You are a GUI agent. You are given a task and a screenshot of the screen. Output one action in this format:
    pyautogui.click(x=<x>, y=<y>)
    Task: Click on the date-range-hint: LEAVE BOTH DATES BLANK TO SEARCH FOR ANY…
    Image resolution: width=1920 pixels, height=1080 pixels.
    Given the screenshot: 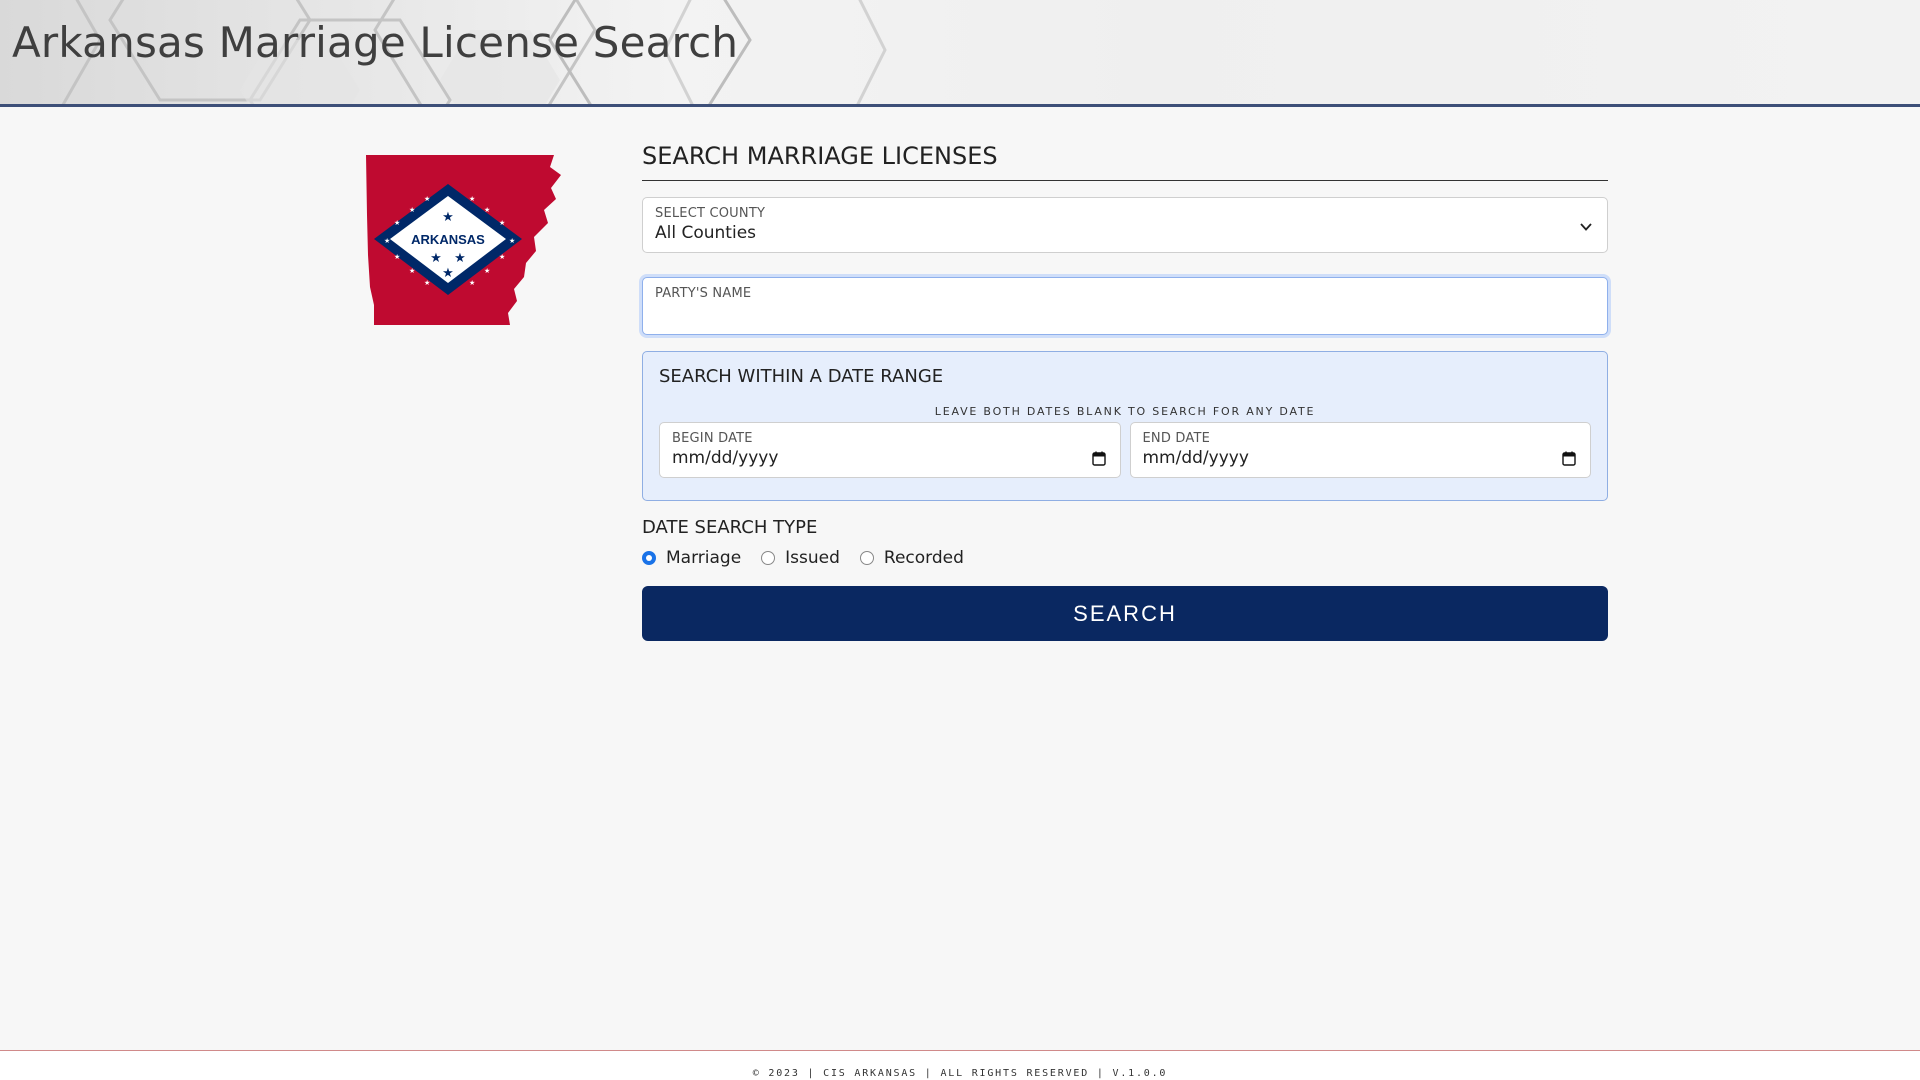 What is the action you would take?
    pyautogui.click(x=1125, y=411)
    